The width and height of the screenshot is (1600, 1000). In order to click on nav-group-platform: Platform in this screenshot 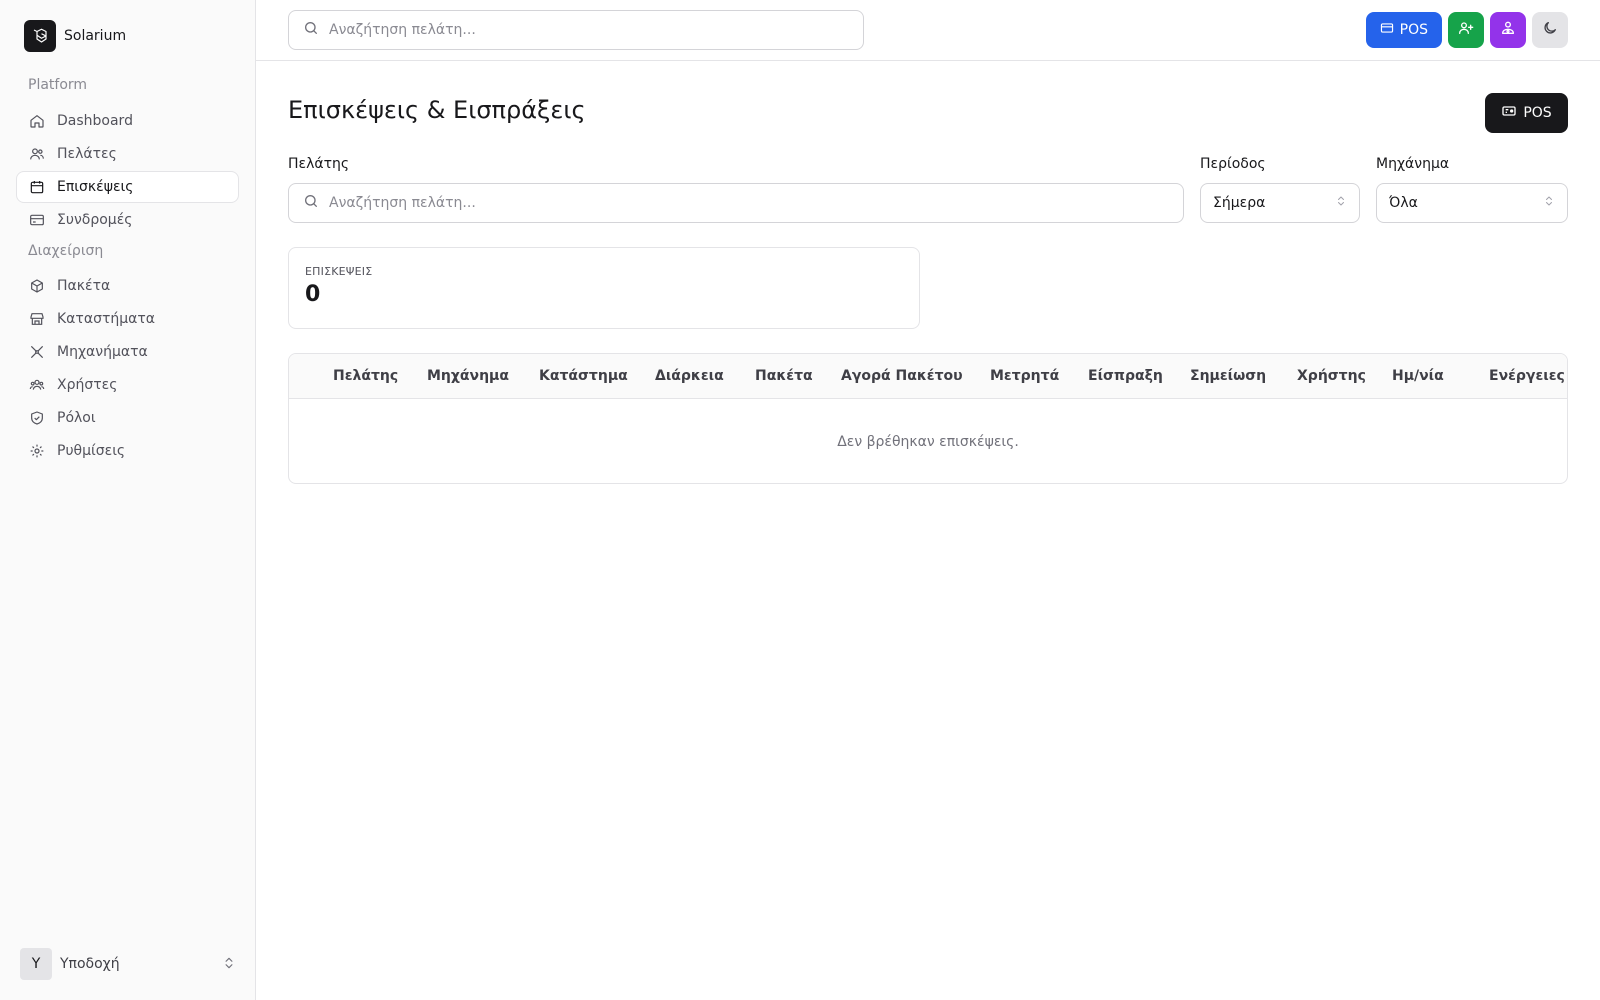, I will do `click(58, 85)`.